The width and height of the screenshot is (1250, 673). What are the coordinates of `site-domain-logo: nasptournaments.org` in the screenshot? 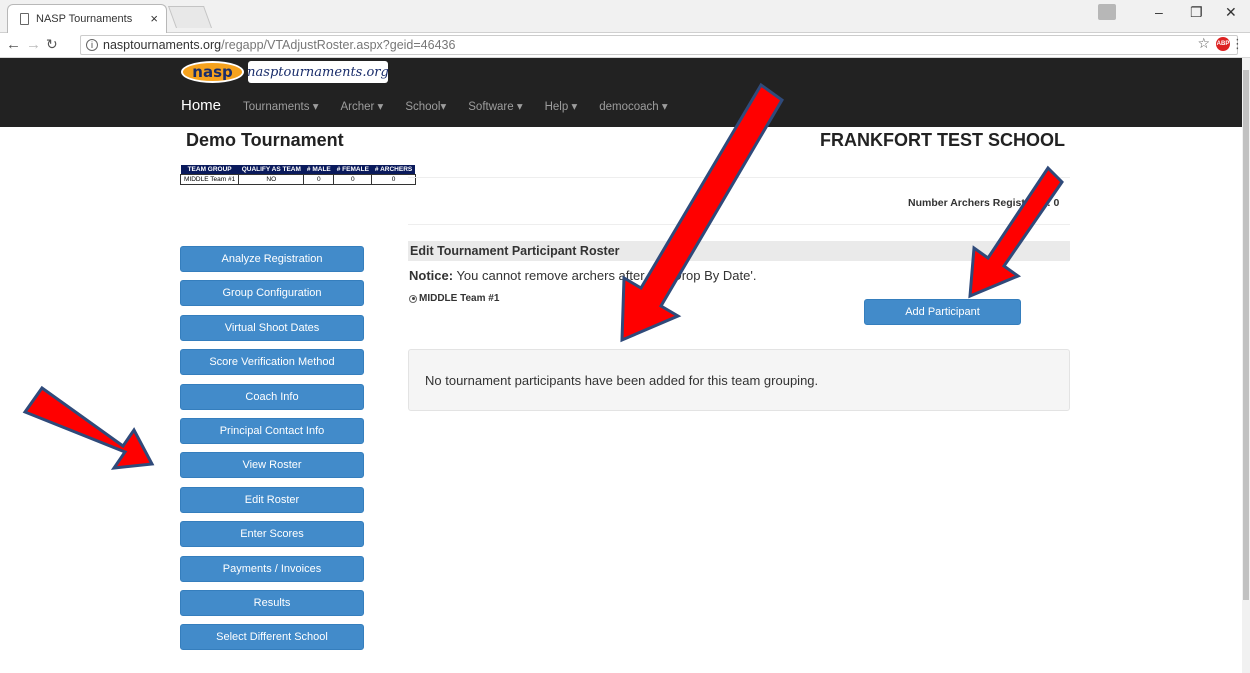 It's located at (318, 72).